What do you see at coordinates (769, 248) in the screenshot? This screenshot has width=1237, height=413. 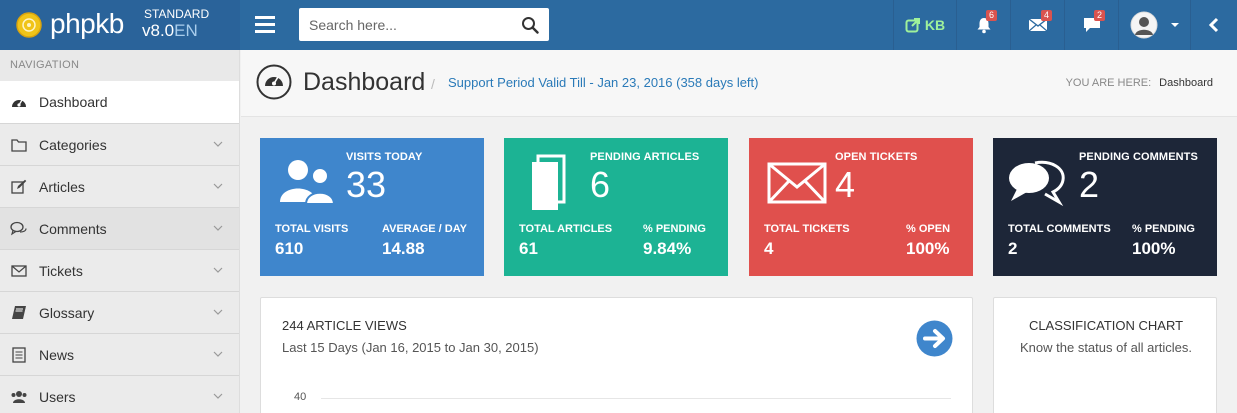 I see `stat-val-1: 4` at bounding box center [769, 248].